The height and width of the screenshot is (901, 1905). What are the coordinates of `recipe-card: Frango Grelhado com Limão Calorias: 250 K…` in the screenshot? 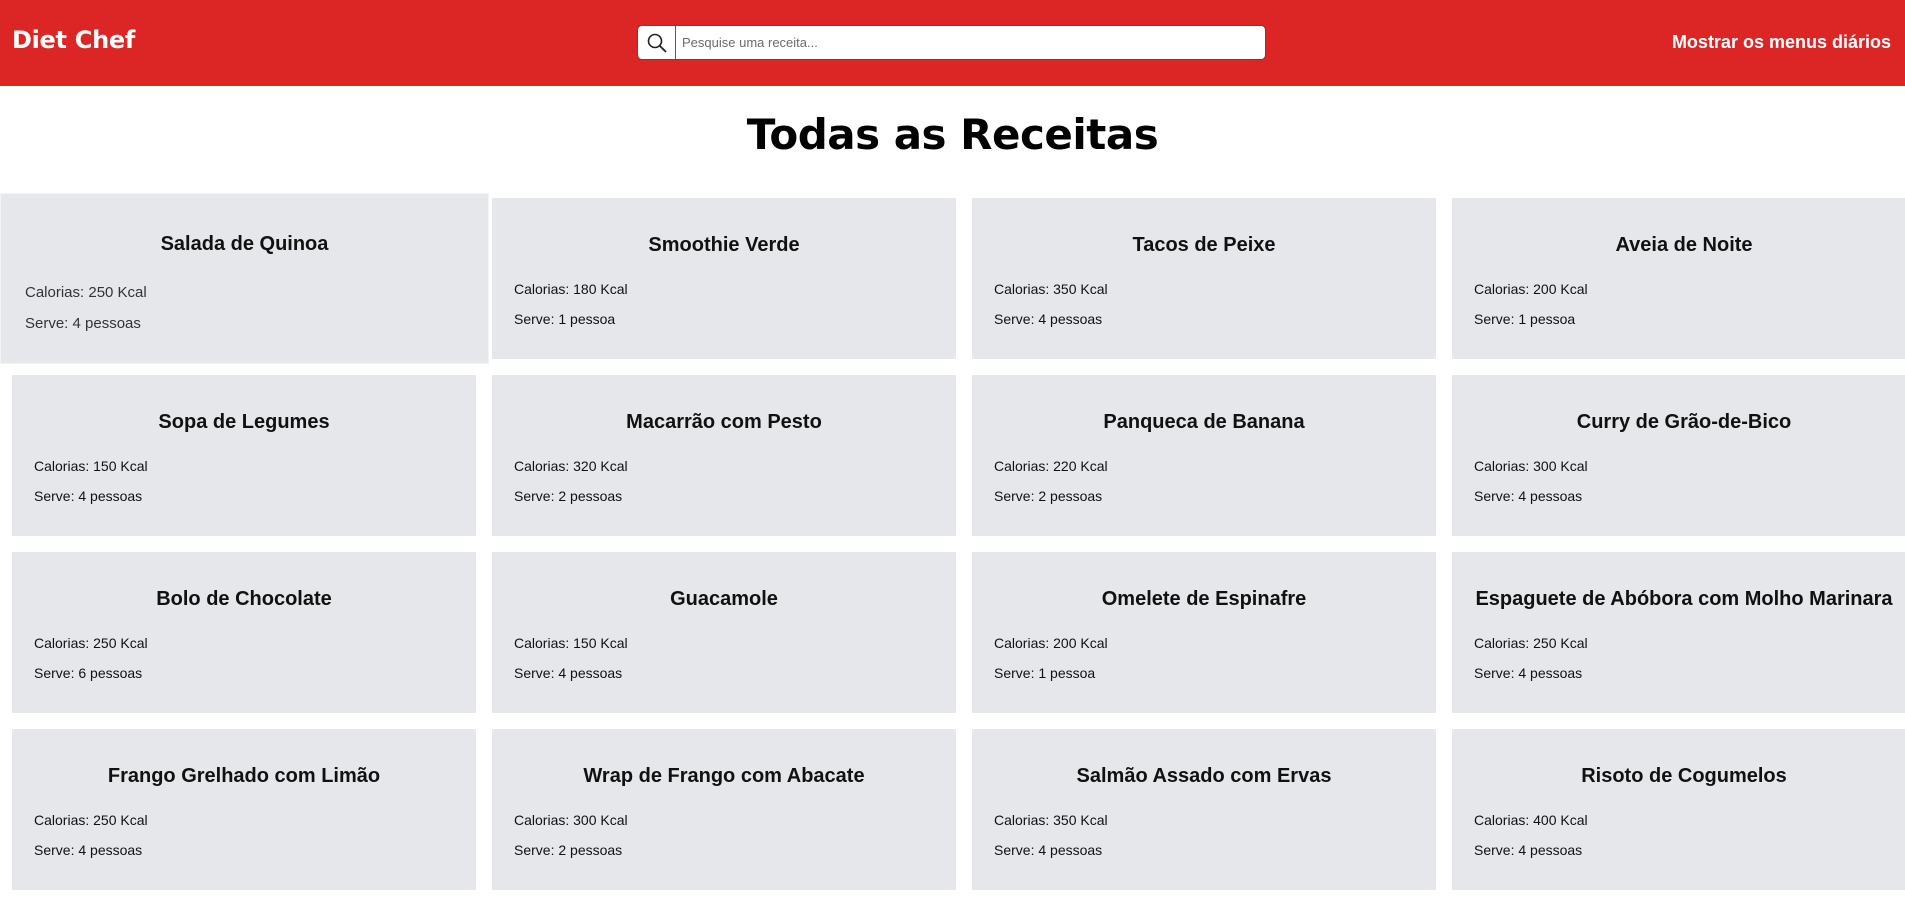 It's located at (244, 809).